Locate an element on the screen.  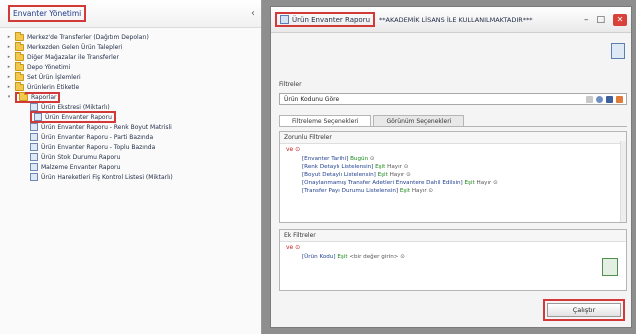
save-icon is located at coordinates (609, 99).